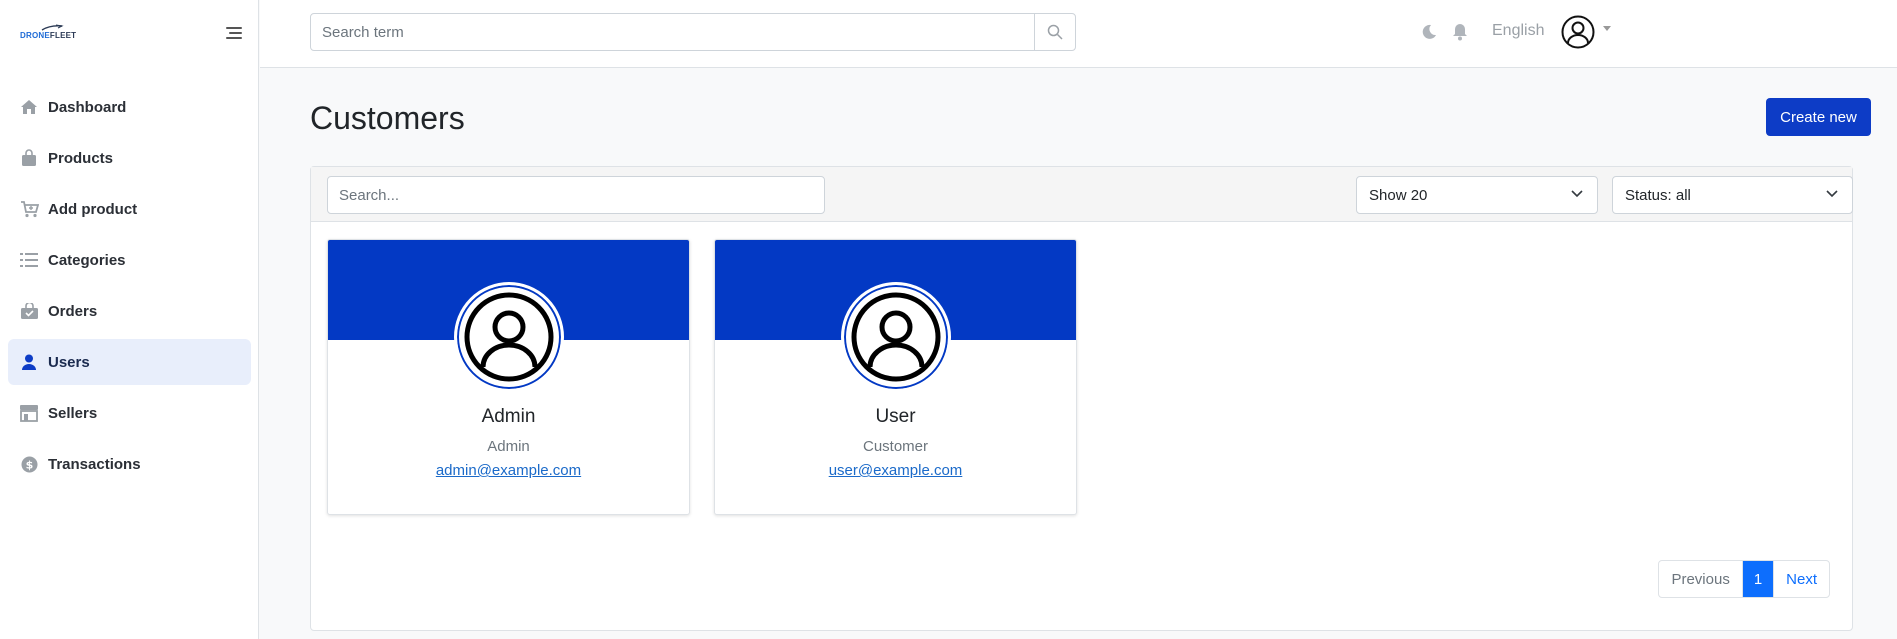  What do you see at coordinates (29, 209) in the screenshot?
I see `cart-plus-icon` at bounding box center [29, 209].